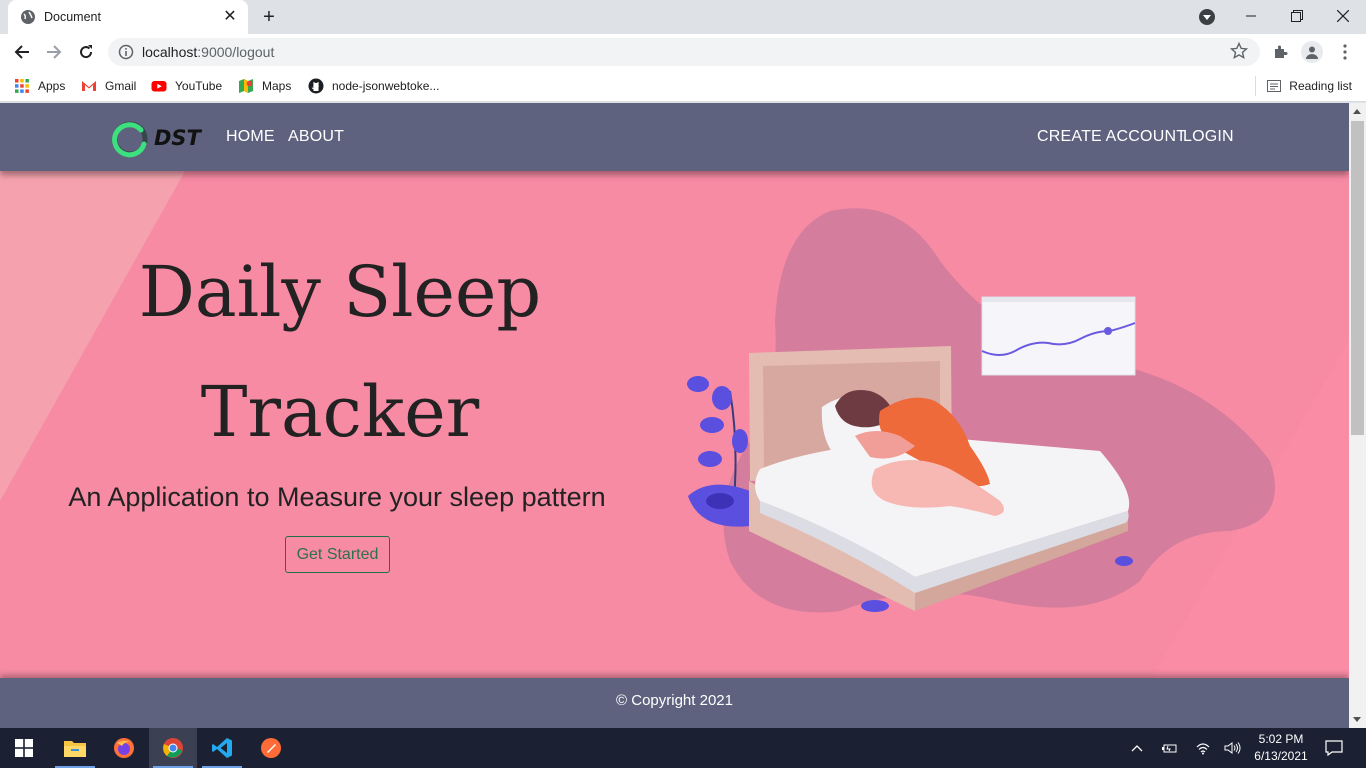 This screenshot has width=1366, height=768. What do you see at coordinates (28, 17) in the screenshot?
I see `globe-icon` at bounding box center [28, 17].